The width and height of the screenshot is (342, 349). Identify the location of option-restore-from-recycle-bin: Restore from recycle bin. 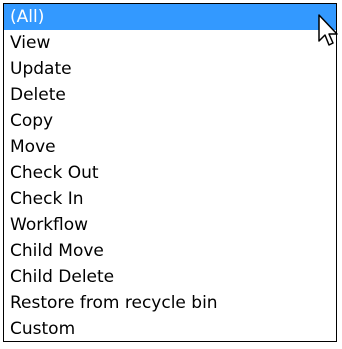
(170, 303).